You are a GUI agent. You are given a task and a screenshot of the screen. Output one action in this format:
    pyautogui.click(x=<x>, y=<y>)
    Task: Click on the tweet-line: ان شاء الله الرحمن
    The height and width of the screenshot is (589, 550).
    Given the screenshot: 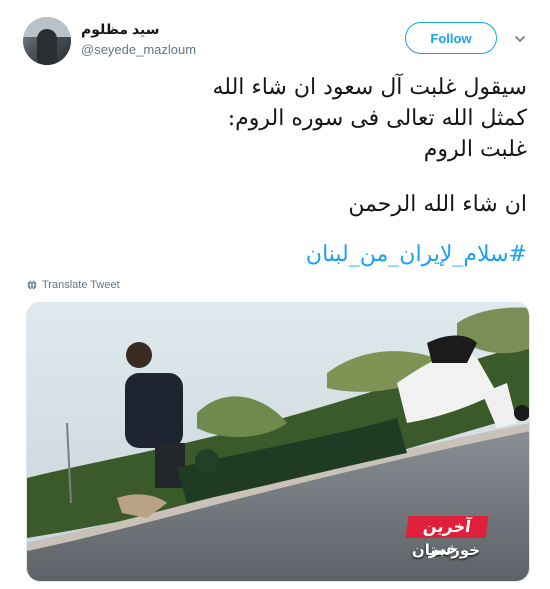 What is the action you would take?
    pyautogui.click(x=437, y=204)
    